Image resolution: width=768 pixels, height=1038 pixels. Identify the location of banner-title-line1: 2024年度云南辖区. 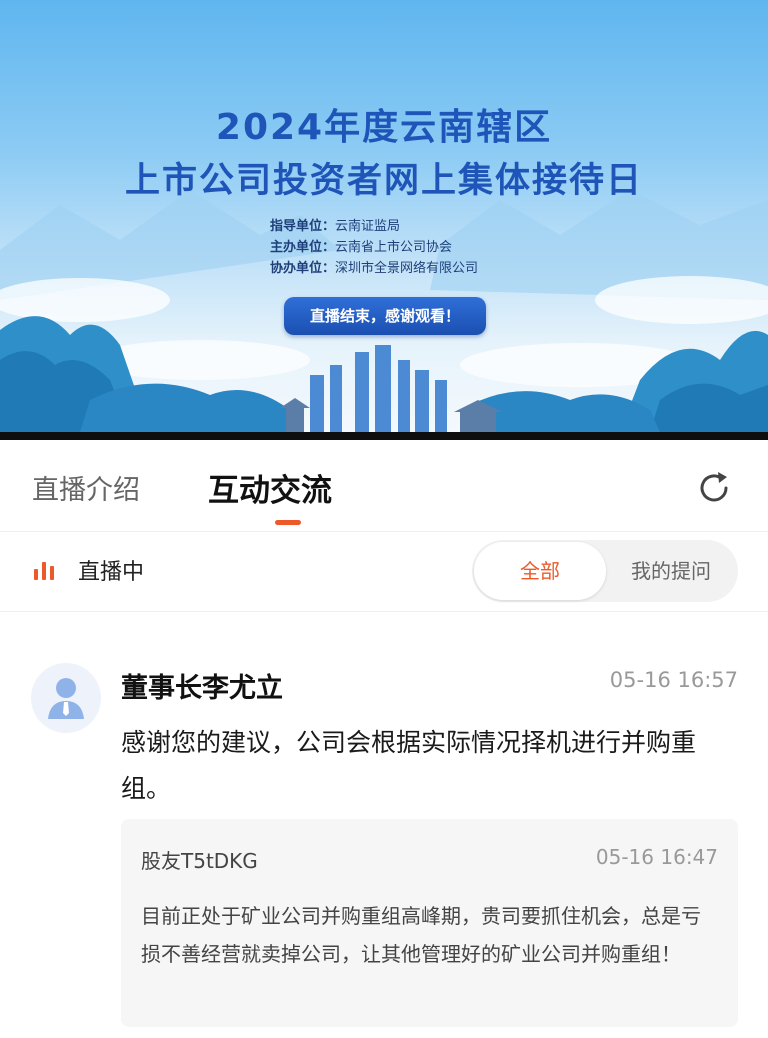
(384, 127).